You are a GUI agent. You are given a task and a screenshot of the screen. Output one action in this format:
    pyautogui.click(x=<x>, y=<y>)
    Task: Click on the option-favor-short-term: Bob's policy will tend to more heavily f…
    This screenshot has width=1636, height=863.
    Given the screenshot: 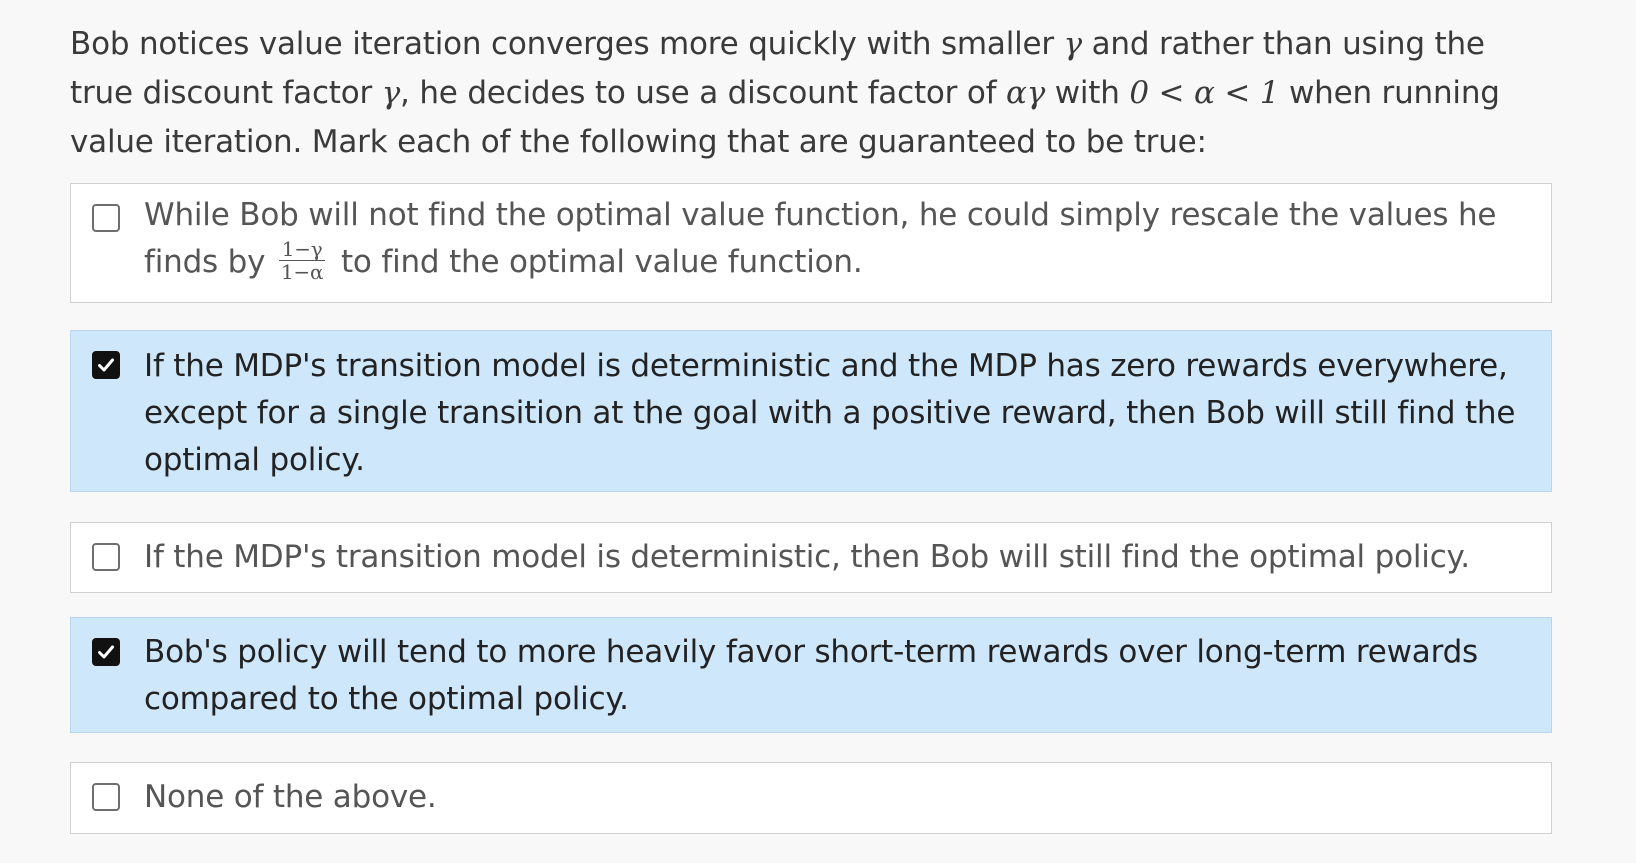 What is the action you would take?
    pyautogui.click(x=811, y=675)
    